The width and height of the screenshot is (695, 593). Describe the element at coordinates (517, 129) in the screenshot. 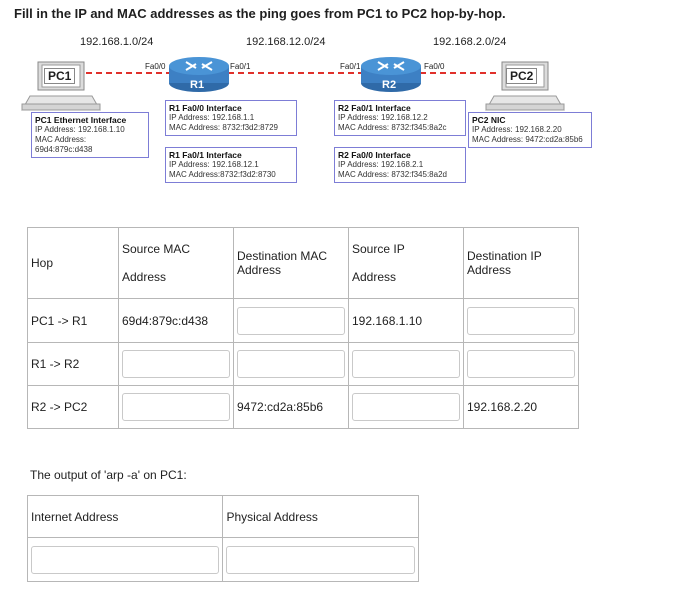

I see `pc2-ip: IP Address: 192.168.2.20` at that location.